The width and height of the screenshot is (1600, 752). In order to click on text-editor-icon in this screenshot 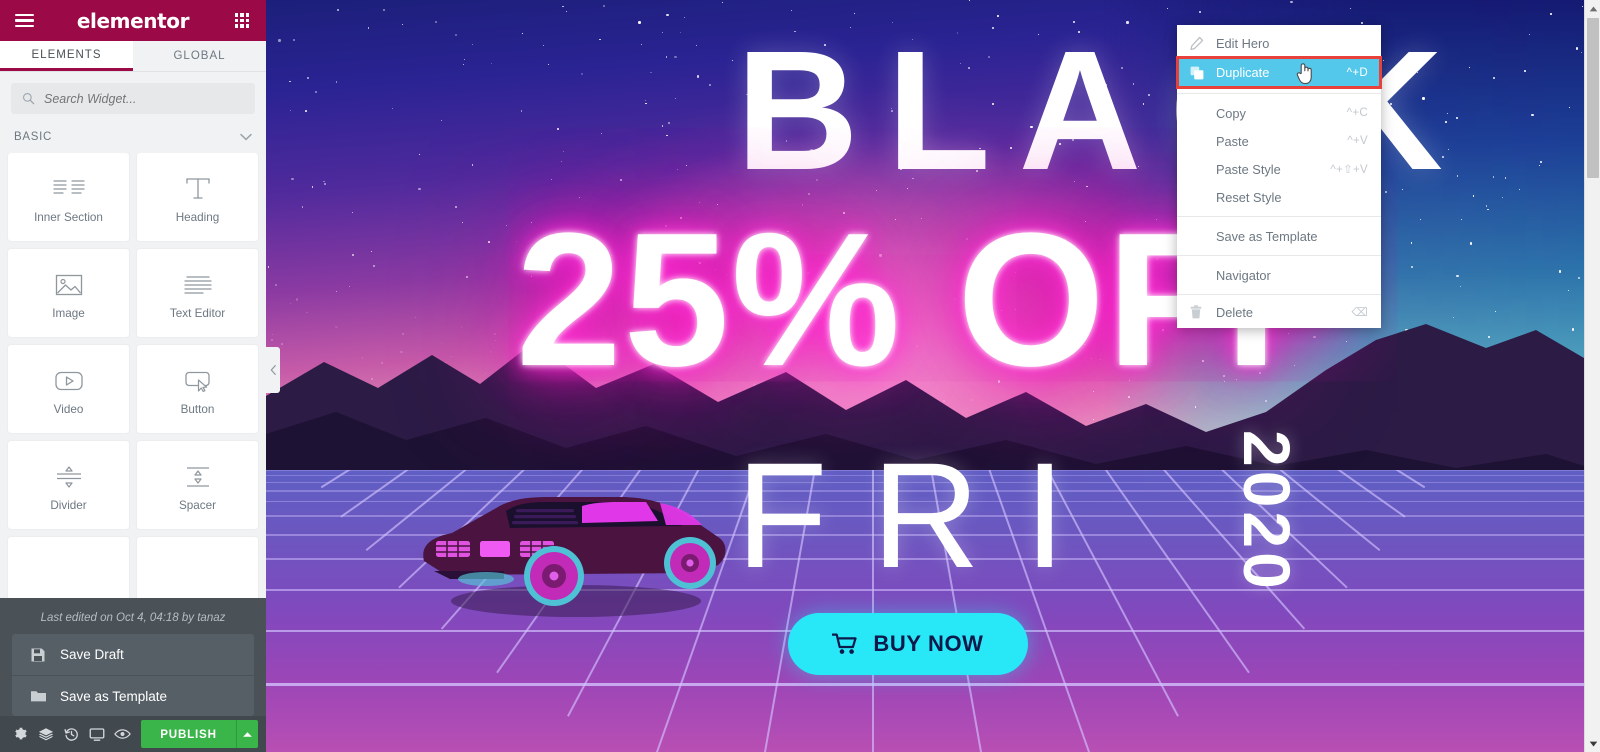, I will do `click(198, 285)`.